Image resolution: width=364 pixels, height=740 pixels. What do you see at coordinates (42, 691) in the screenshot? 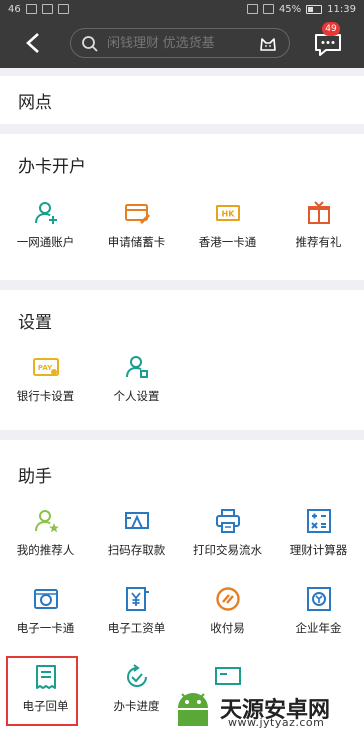
I see `highlight-box` at bounding box center [42, 691].